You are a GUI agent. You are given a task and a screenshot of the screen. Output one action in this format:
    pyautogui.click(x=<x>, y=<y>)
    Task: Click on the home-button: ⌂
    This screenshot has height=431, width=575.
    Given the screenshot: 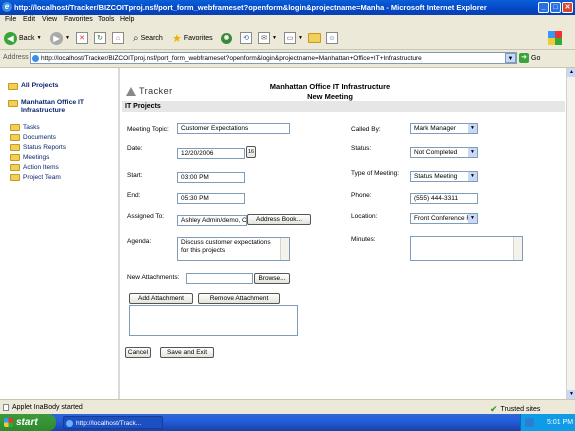 What is the action you would take?
    pyautogui.click(x=118, y=38)
    